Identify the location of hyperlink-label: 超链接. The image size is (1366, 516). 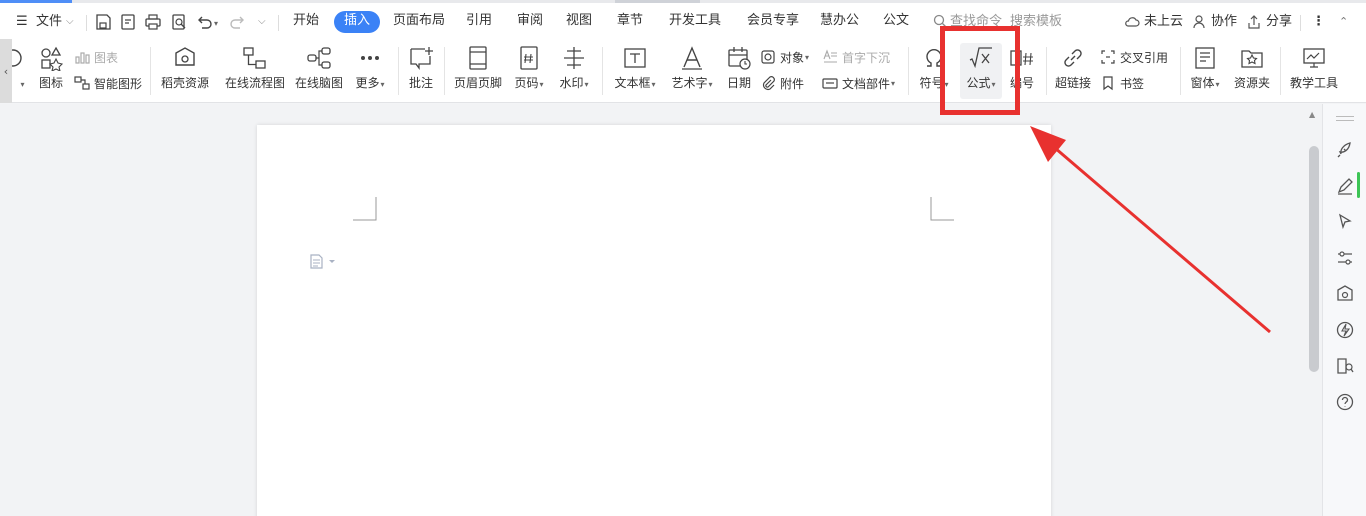
(1072, 83).